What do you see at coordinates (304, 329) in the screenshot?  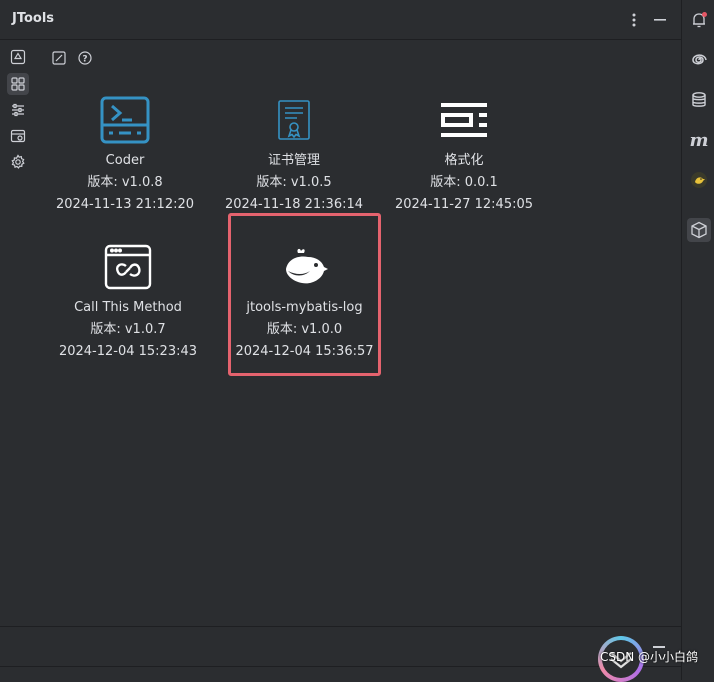 I see `plugin-version: 版本: v1.0.0` at bounding box center [304, 329].